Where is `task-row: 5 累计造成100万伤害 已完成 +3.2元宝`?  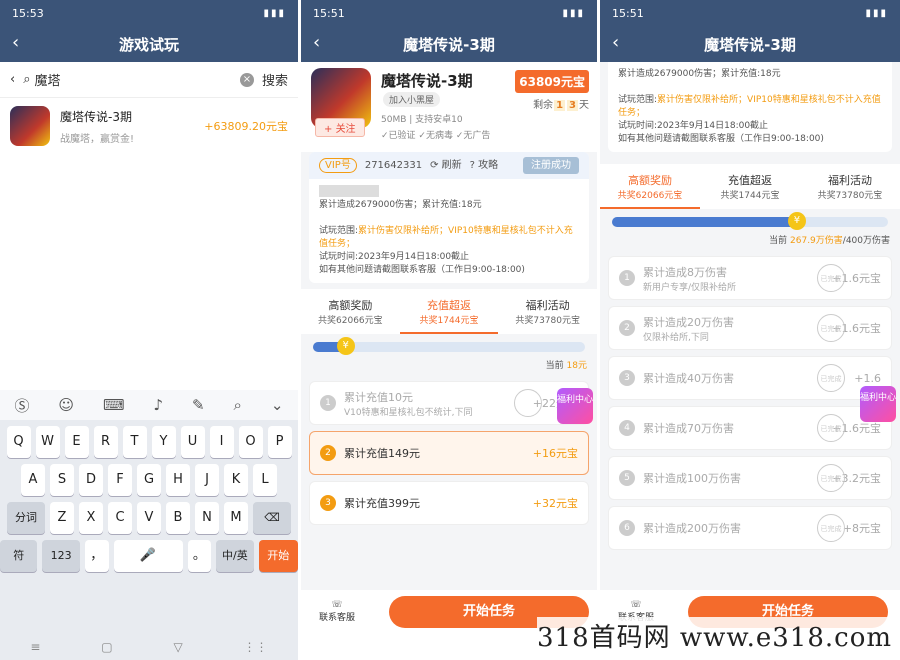
task-row: 5 累计造成100万伤害 已完成 +3.2元宝 is located at coordinates (750, 478).